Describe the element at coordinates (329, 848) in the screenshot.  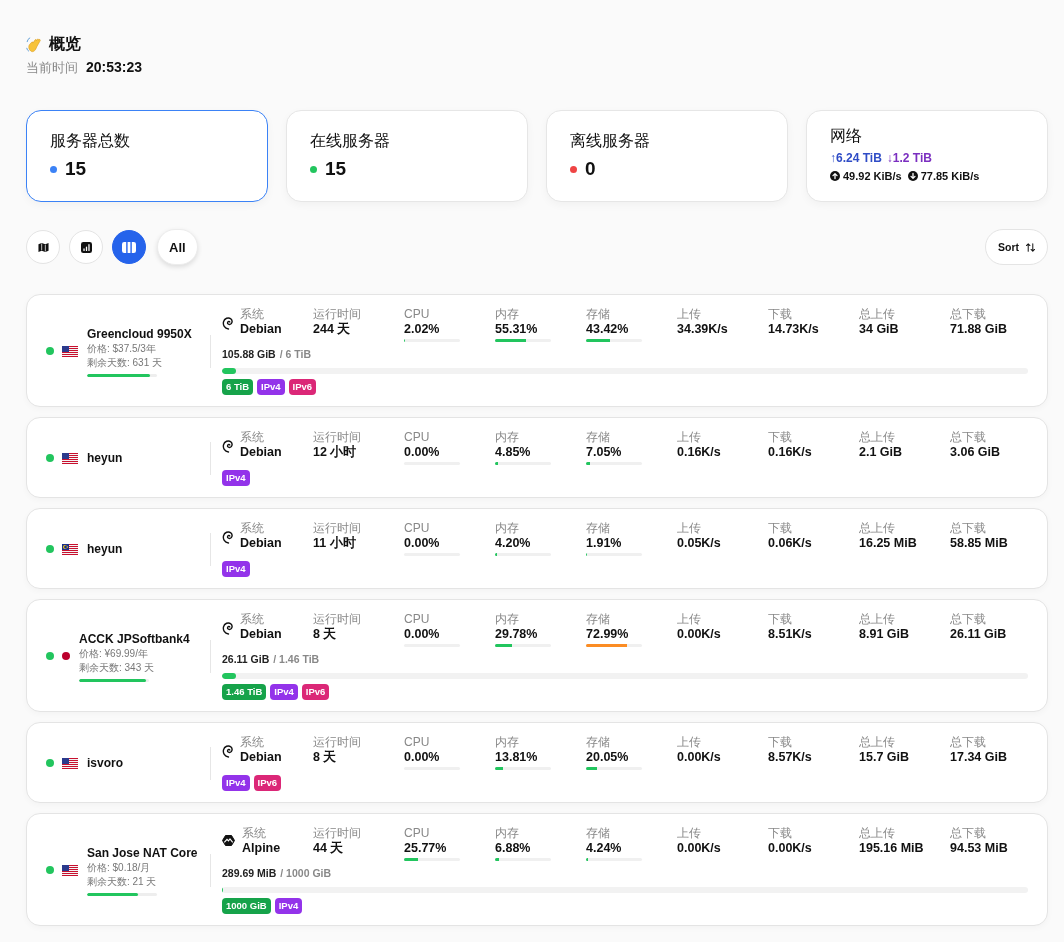
I see `metric-value: 44 天` at that location.